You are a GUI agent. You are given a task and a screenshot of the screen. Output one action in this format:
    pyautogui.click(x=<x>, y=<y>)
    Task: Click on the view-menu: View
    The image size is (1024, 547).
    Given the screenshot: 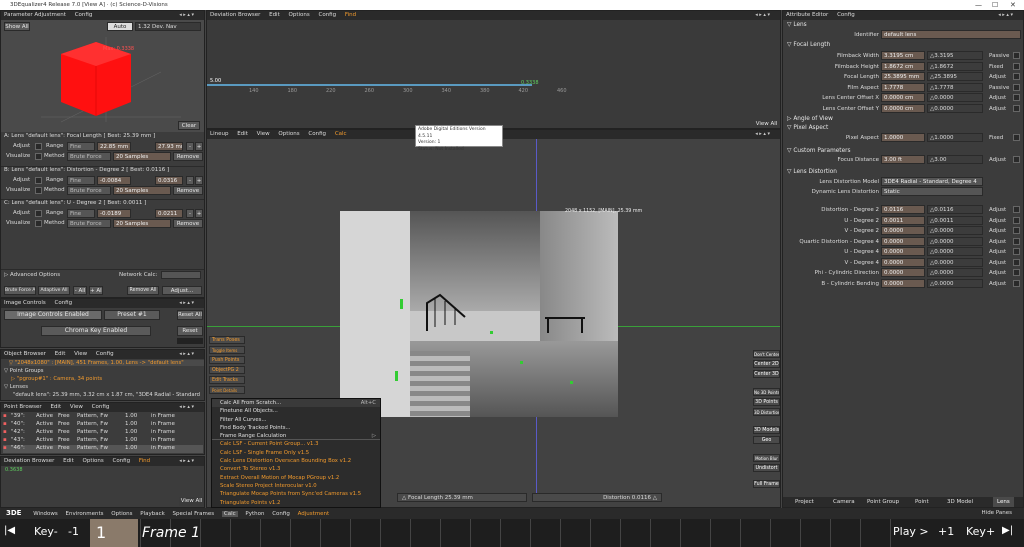 What is the action you would take?
    pyautogui.click(x=263, y=134)
    